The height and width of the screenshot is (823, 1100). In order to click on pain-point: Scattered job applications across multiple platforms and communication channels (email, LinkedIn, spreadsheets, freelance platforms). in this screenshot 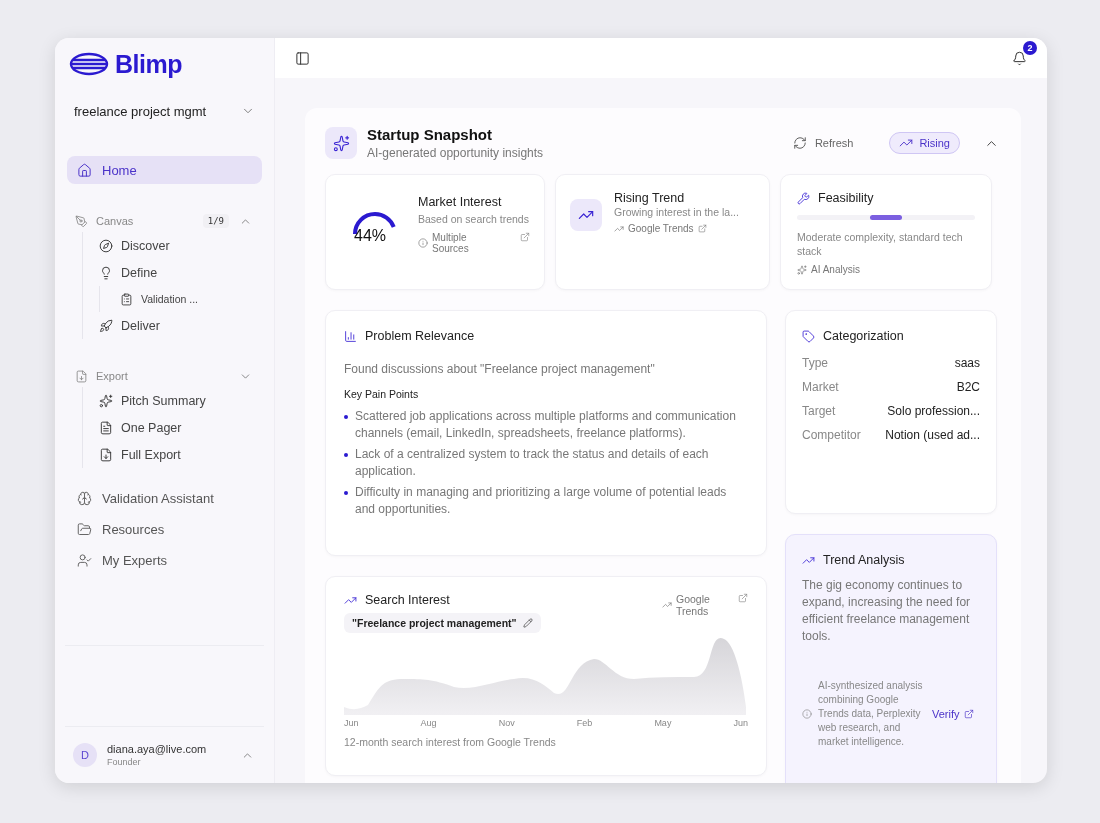, I will do `click(546, 425)`.